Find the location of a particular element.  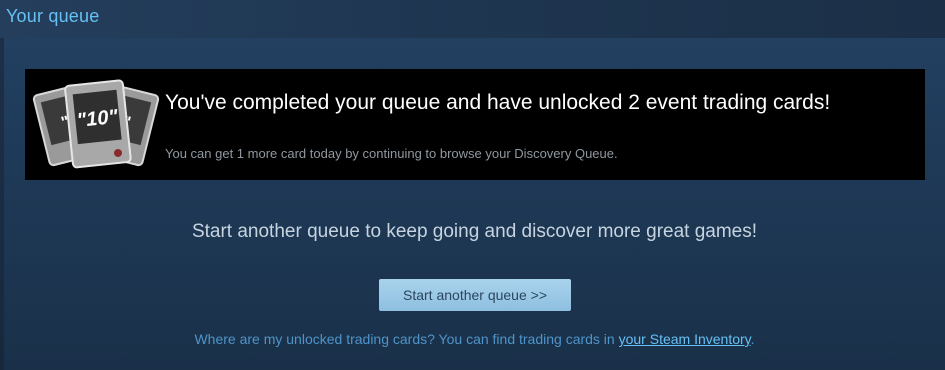

trading-cards-icon: " " "10" is located at coordinates (96, 124).